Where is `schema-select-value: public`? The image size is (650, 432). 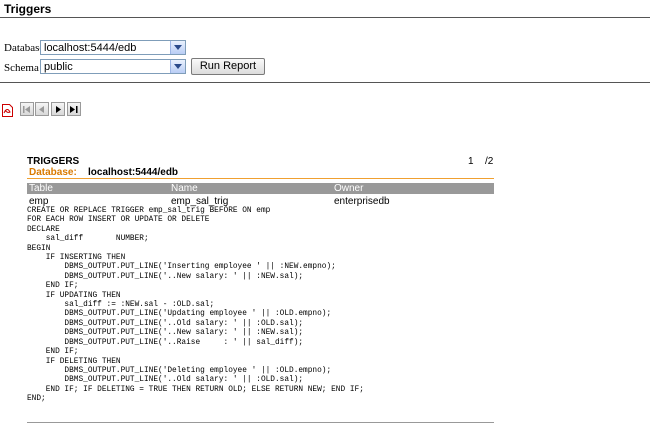 schema-select-value: public is located at coordinates (58, 67).